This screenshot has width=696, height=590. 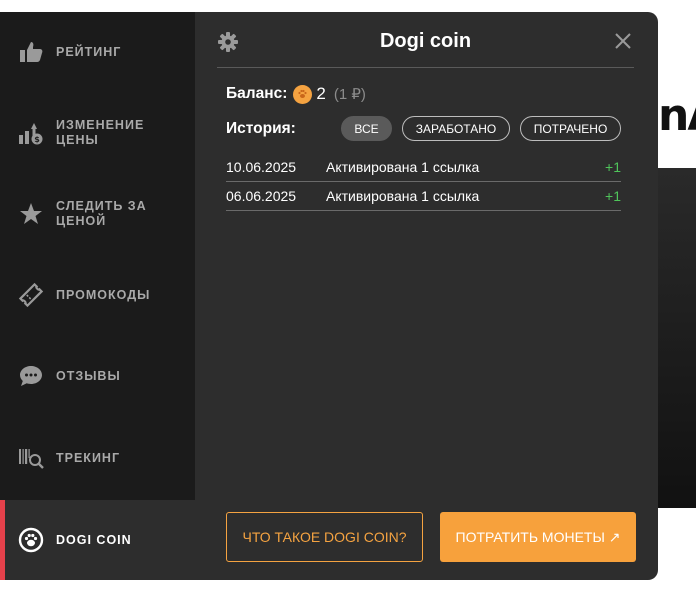 What do you see at coordinates (349, 94) in the screenshot?
I see `balance-rub-equivalent: (1 ₽)` at bounding box center [349, 94].